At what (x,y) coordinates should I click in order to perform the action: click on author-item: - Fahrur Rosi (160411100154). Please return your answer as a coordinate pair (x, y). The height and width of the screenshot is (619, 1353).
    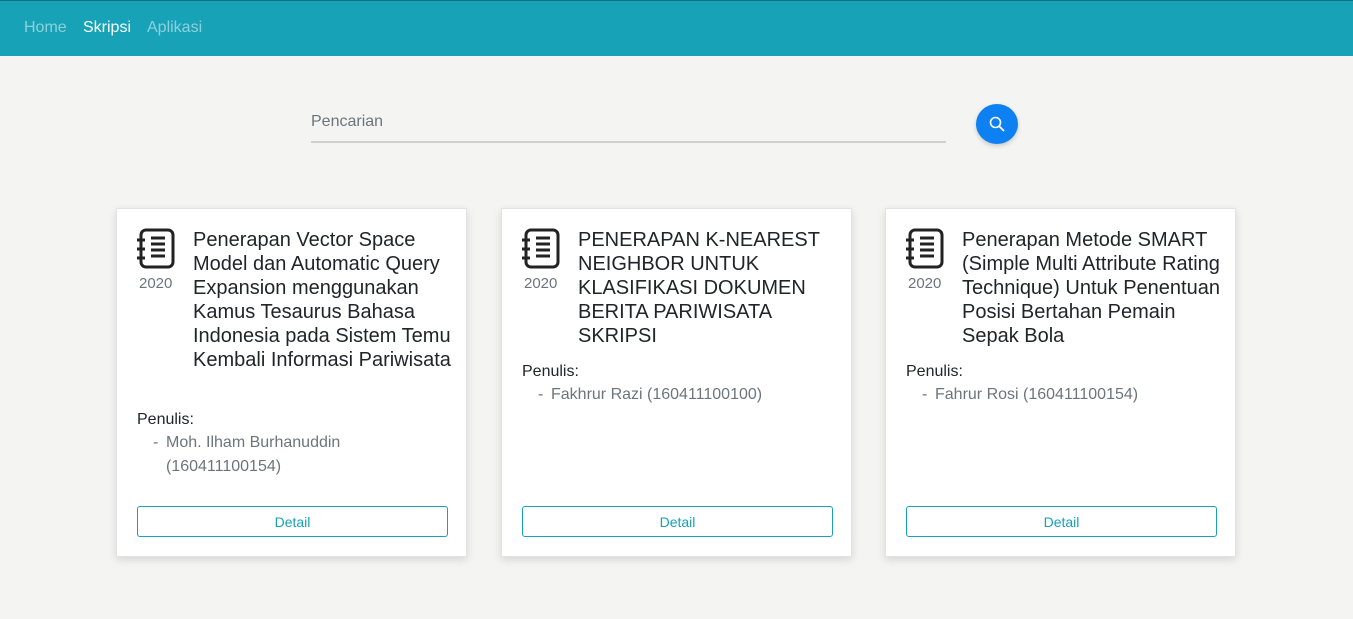
    Looking at the image, I should click on (1052, 395).